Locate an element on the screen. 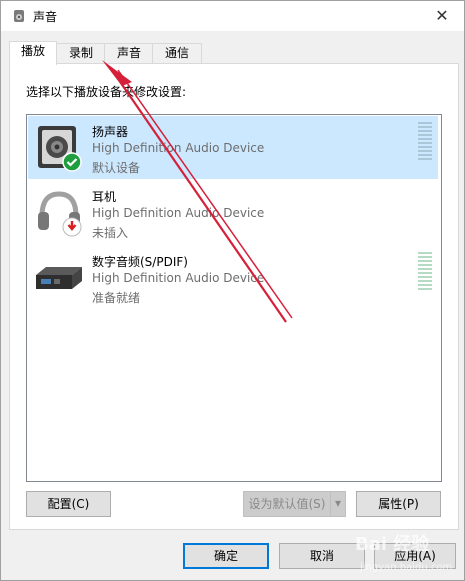 This screenshot has height=581, width=465. set-default-dropdown: ▾ is located at coordinates (338, 504).